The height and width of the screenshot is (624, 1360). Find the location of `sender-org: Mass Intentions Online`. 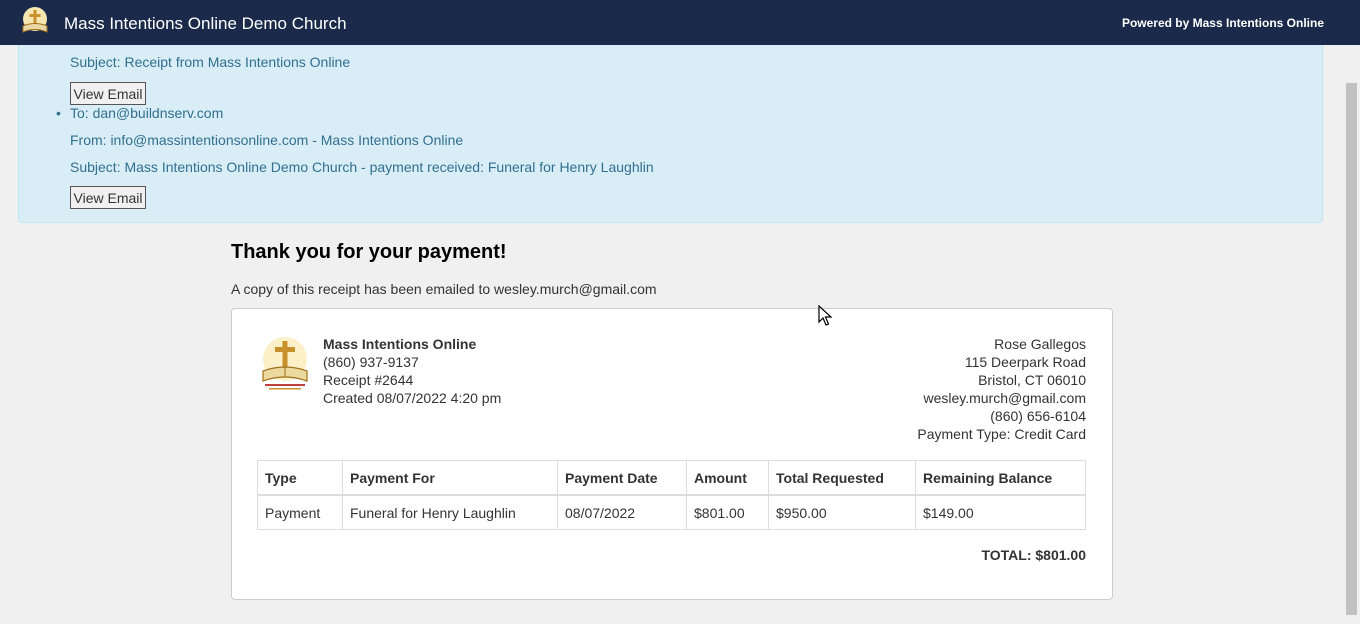

sender-org: Mass Intentions Online is located at coordinates (400, 344).